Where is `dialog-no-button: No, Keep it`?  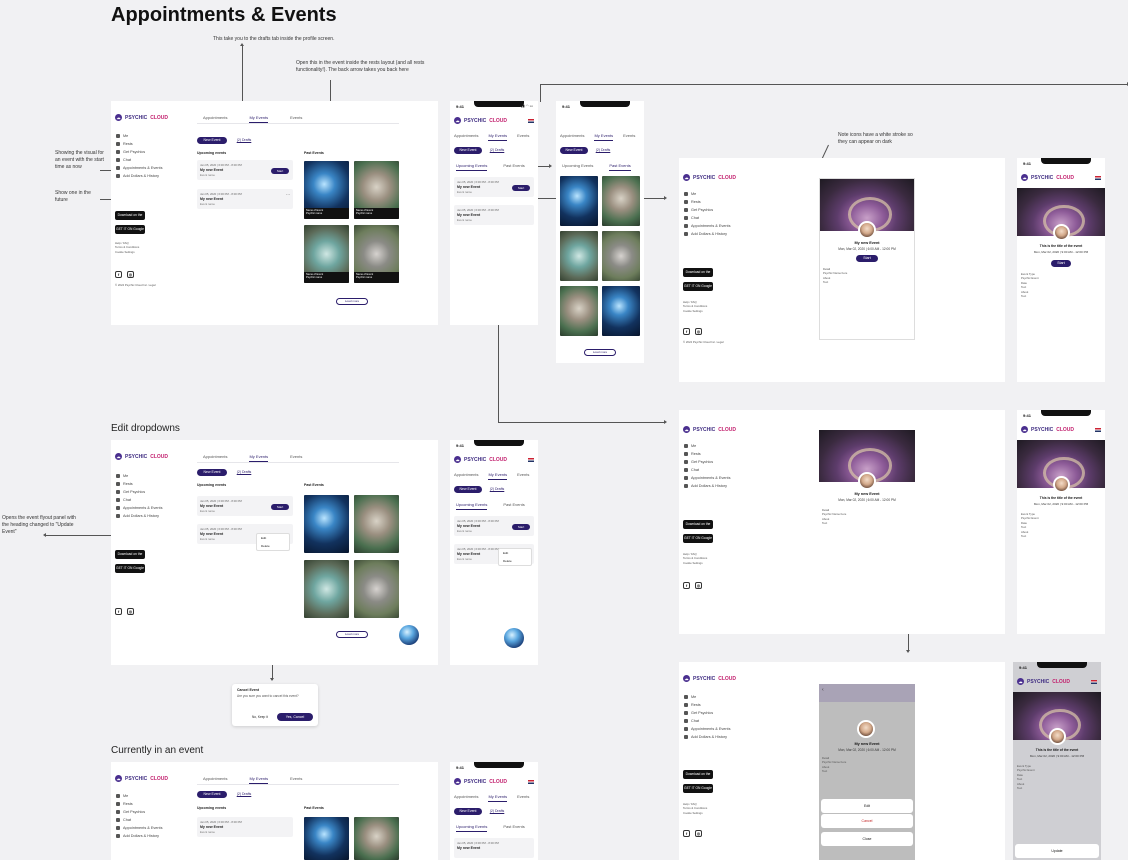 dialog-no-button: No, Keep it is located at coordinates (260, 717).